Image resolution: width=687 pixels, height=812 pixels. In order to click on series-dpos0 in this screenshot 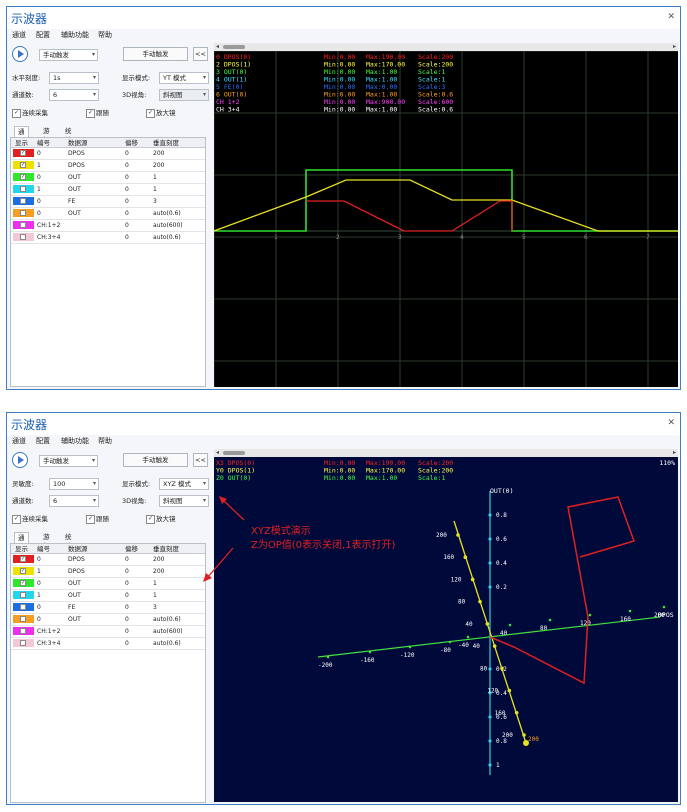, I will do `click(409, 216)`.